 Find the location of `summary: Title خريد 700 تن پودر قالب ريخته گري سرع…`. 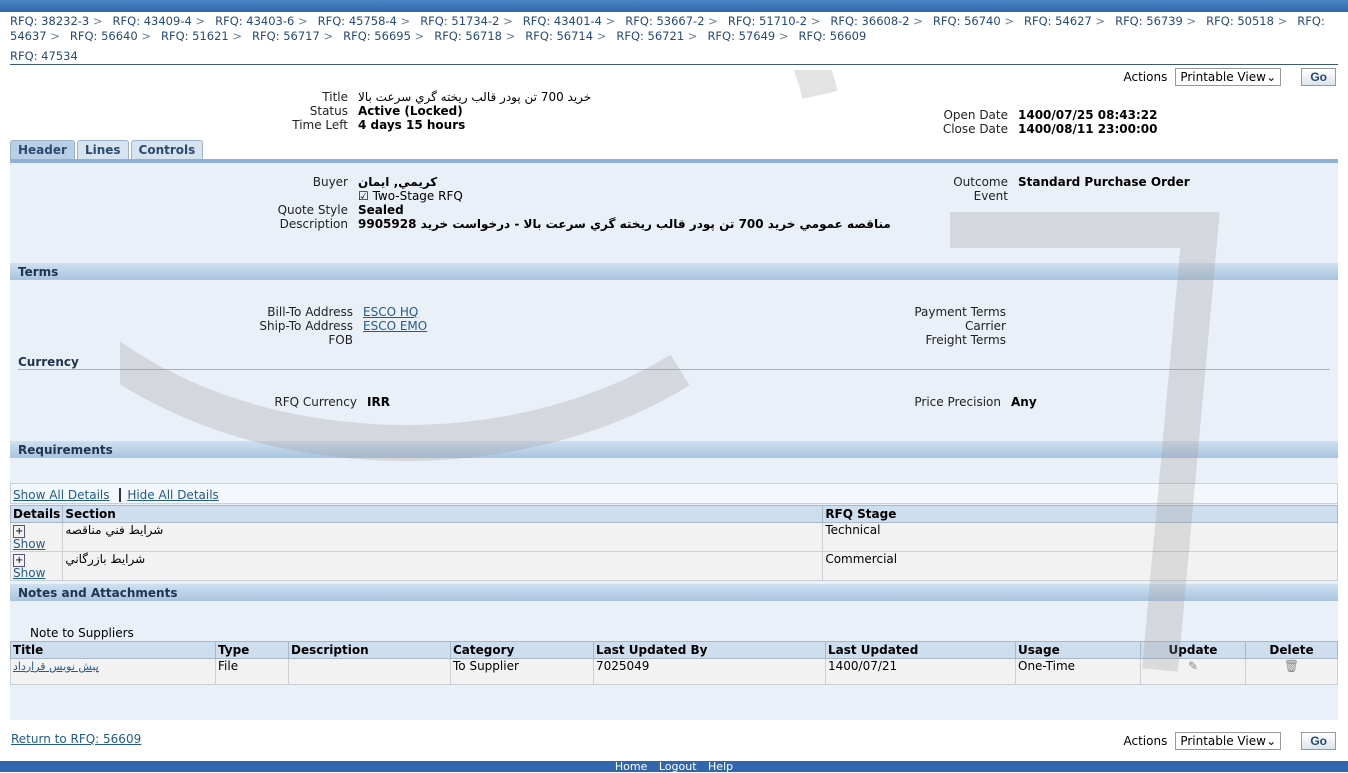

summary: Title خريد 700 تن پودر قالب ريخته گري سرع… is located at coordinates (404, 111).